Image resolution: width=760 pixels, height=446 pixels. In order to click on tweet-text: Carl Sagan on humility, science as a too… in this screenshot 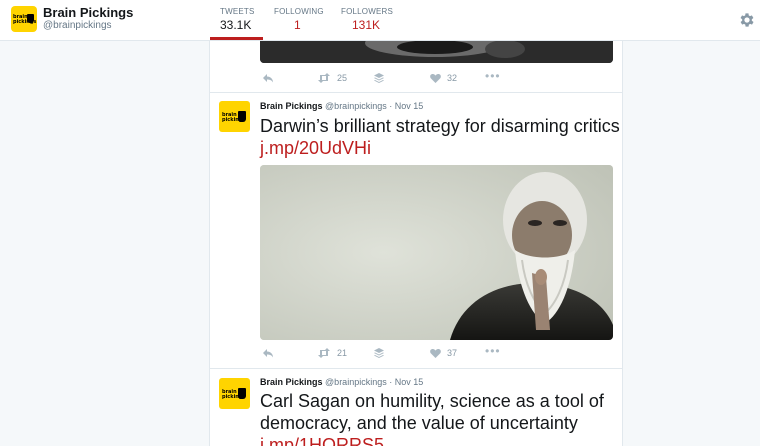, I will do `click(440, 418)`.